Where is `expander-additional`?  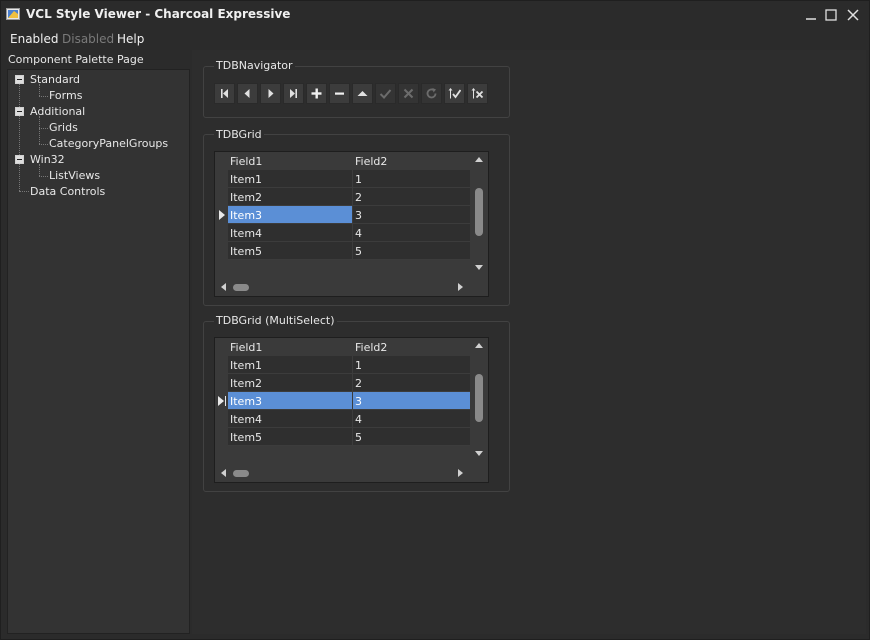 expander-additional is located at coordinates (19, 111).